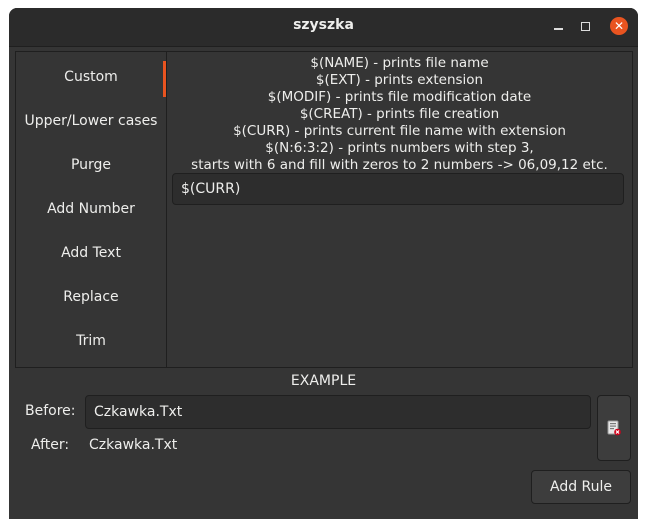  I want to click on after-value: Czkawka.Txt, so click(133, 445).